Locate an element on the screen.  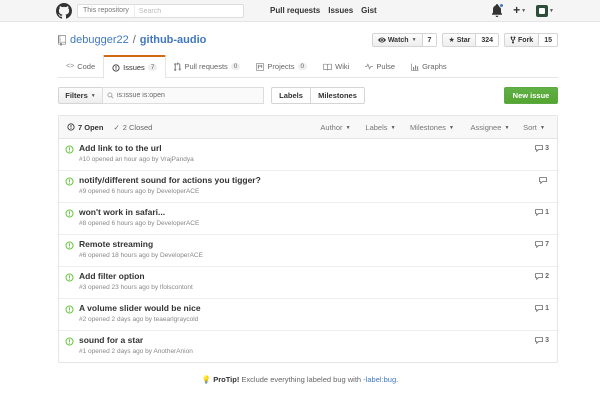
issue-title-link: Add link to to the url is located at coordinates (120, 148).